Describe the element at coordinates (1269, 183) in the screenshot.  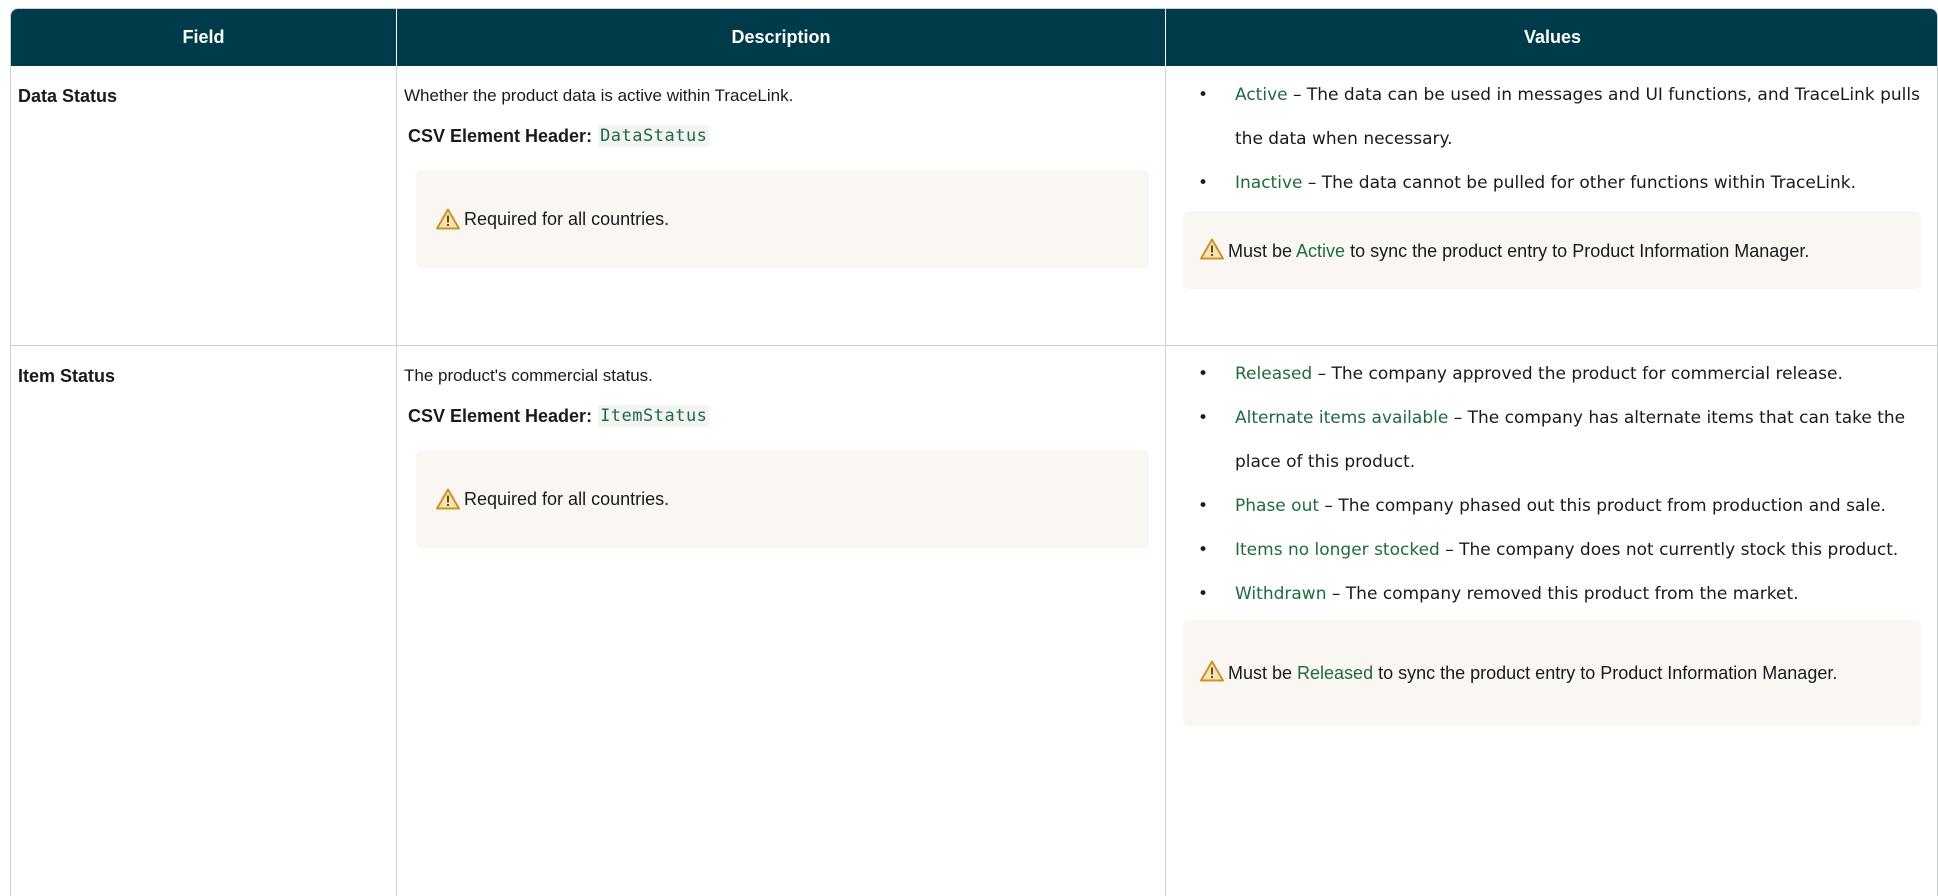
I see `value-term: Inactive` at that location.